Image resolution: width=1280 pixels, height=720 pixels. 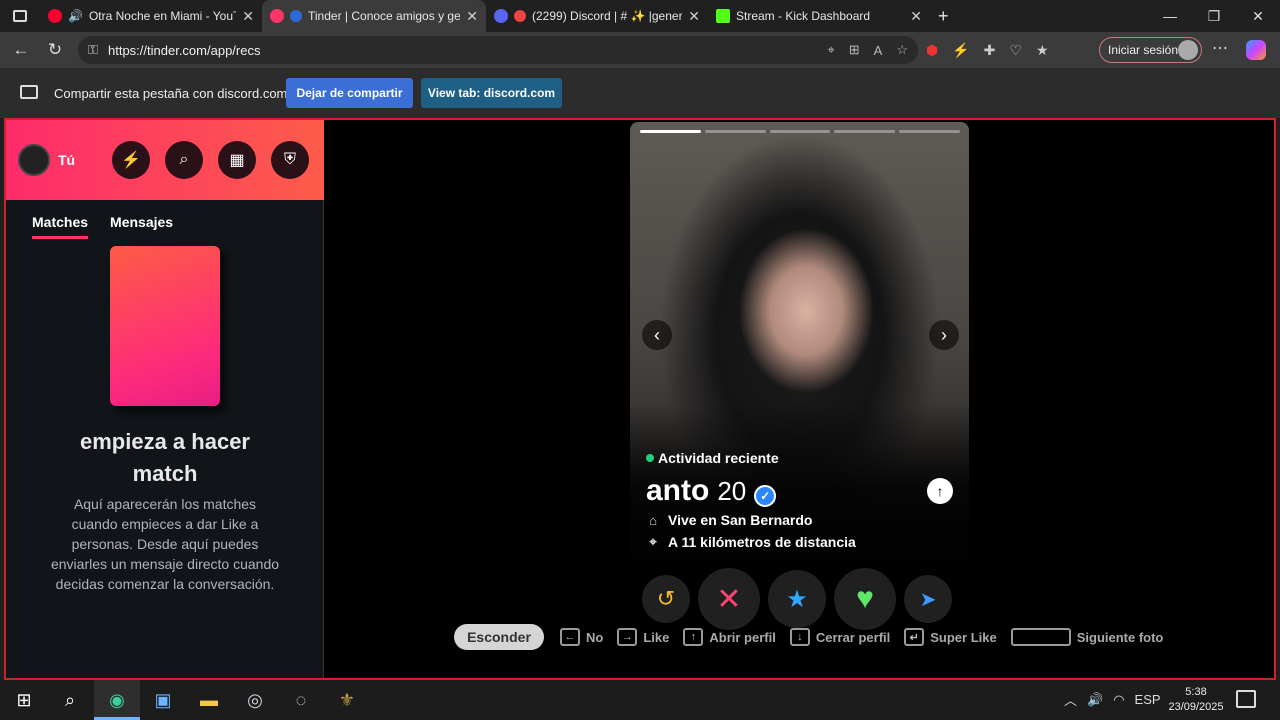 I want to click on tab-messages: Mensajes, so click(x=141, y=226).